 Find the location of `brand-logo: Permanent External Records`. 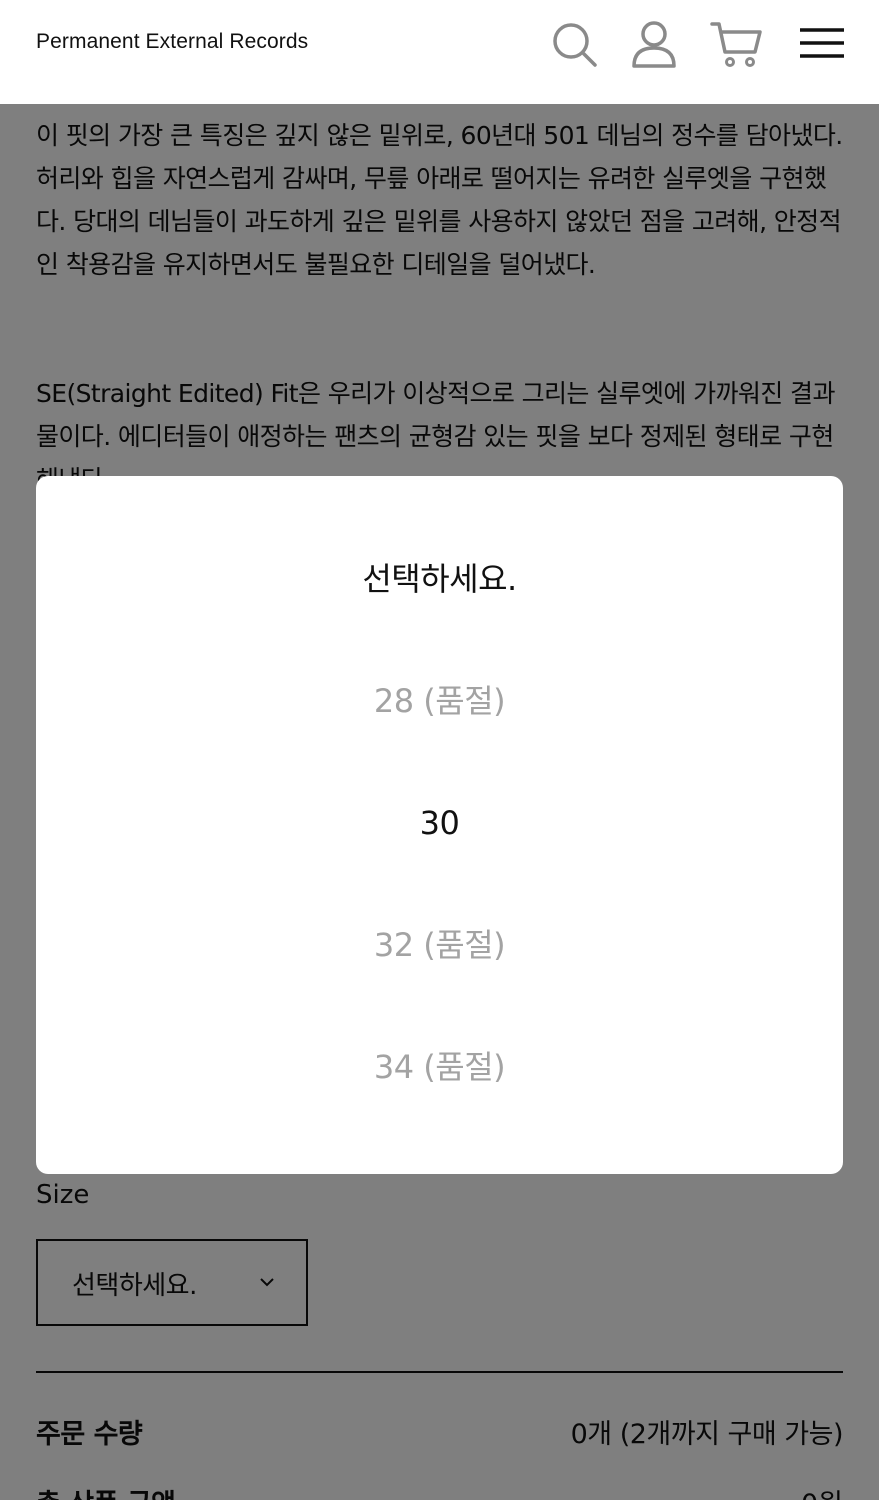

brand-logo: Permanent External Records is located at coordinates (172, 42).